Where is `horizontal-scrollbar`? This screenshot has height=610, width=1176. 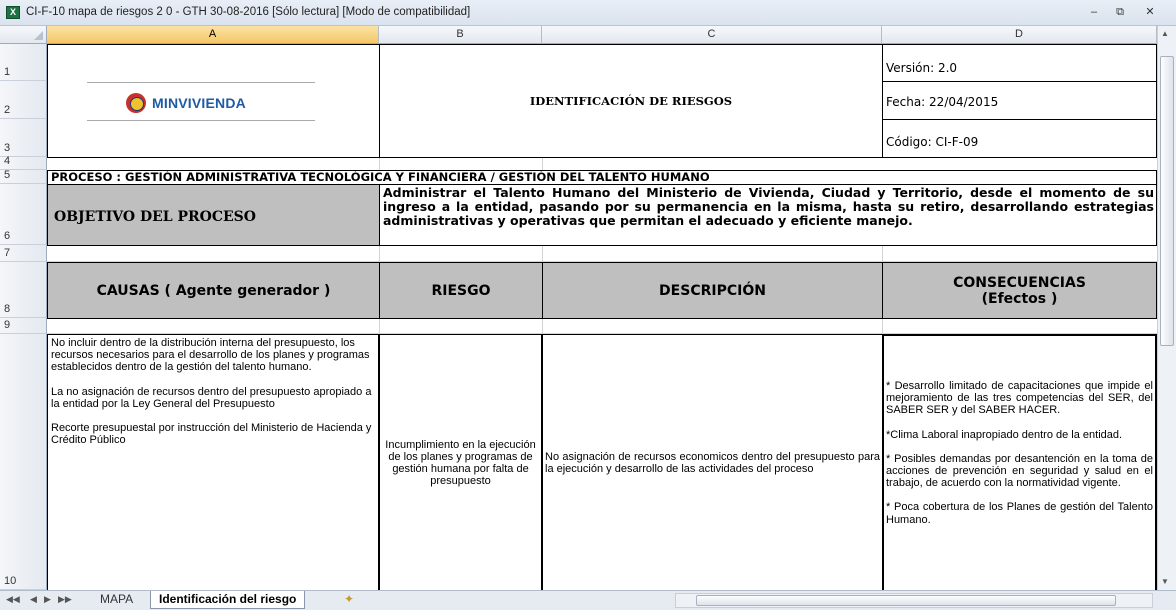
horizontal-scrollbar is located at coordinates (914, 600).